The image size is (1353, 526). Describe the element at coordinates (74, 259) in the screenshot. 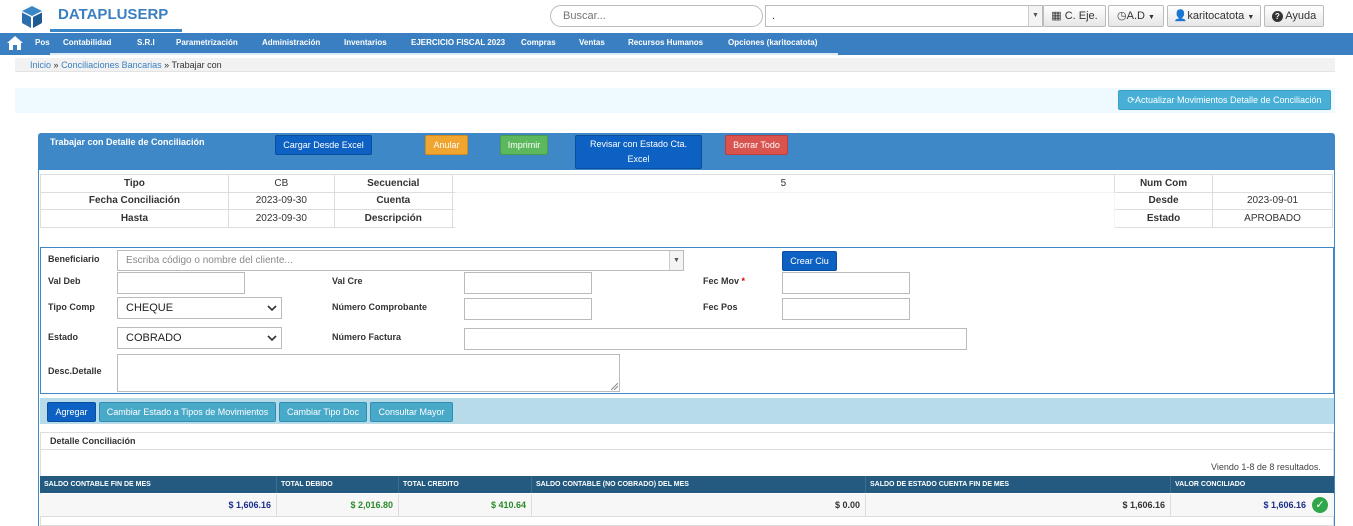

I see `beneficiario-label: Beneficiario` at that location.